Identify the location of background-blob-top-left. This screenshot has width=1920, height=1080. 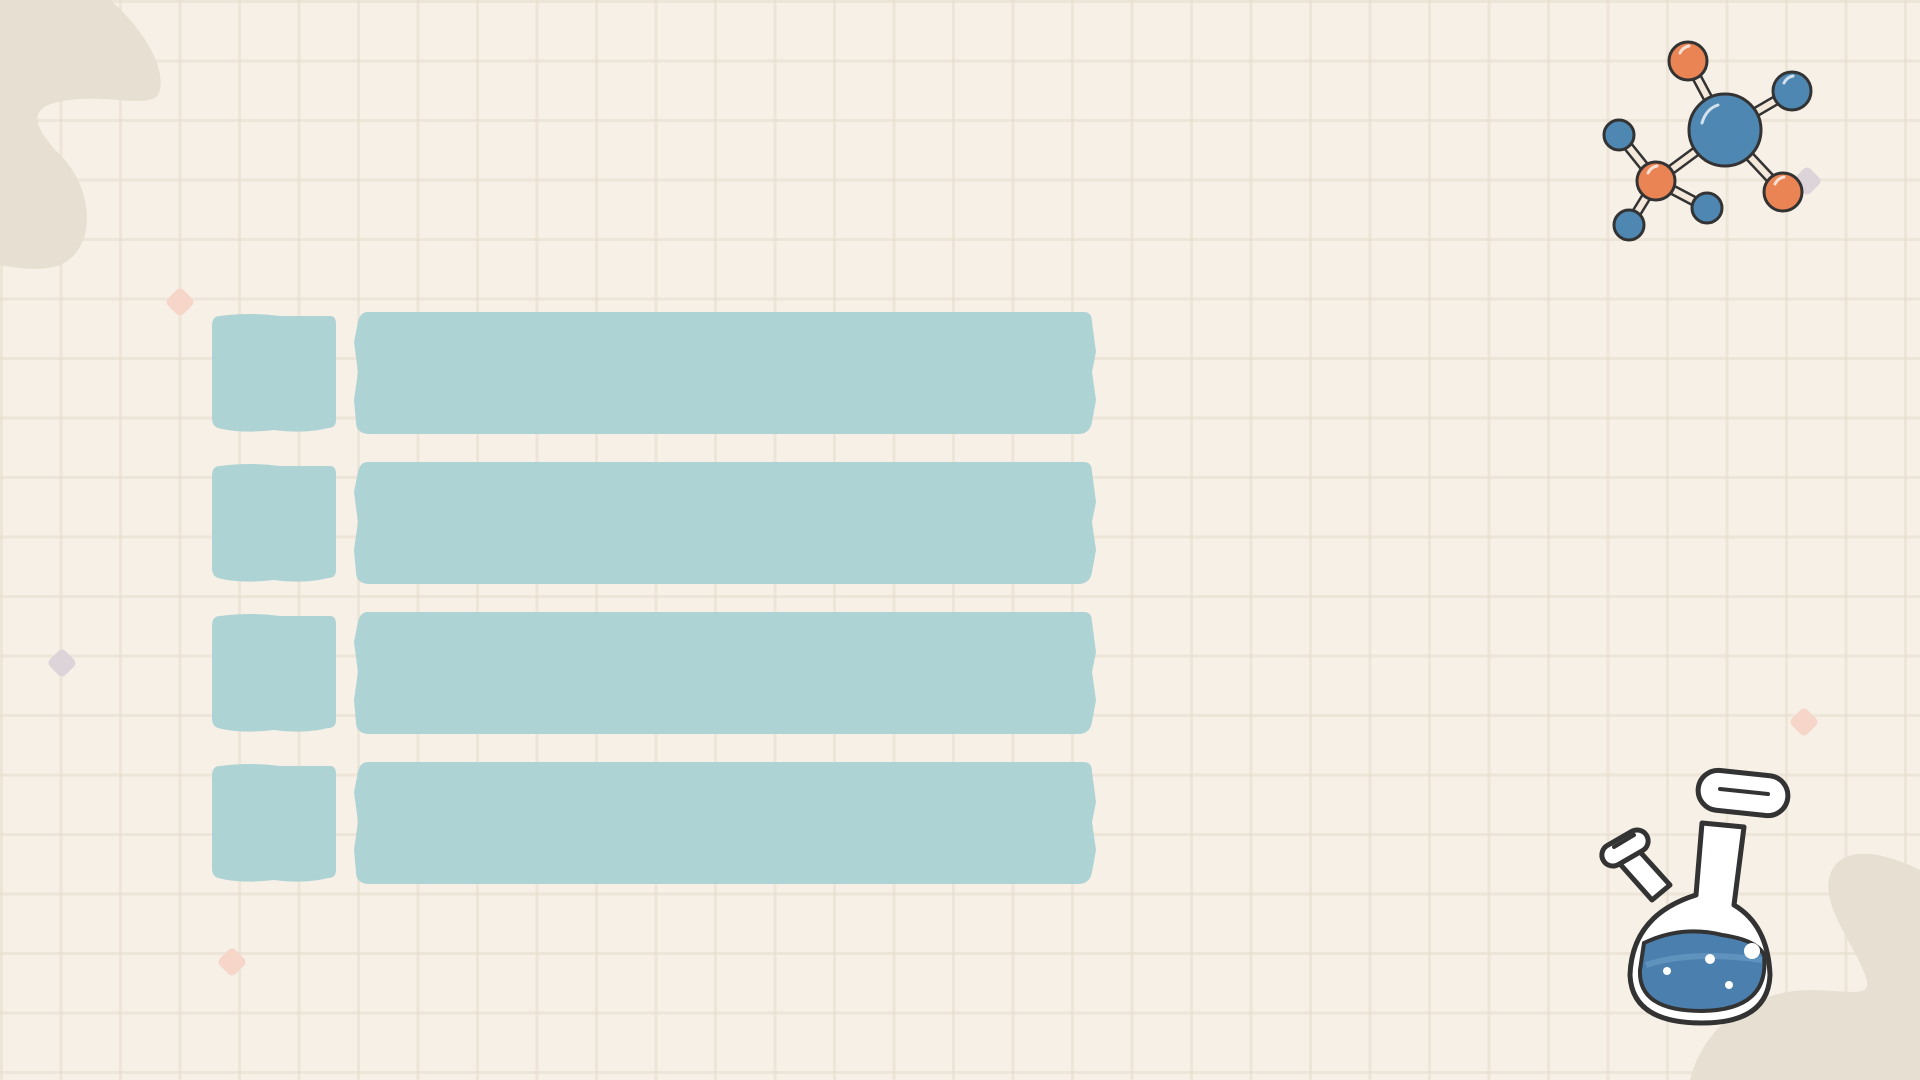
(80, 134).